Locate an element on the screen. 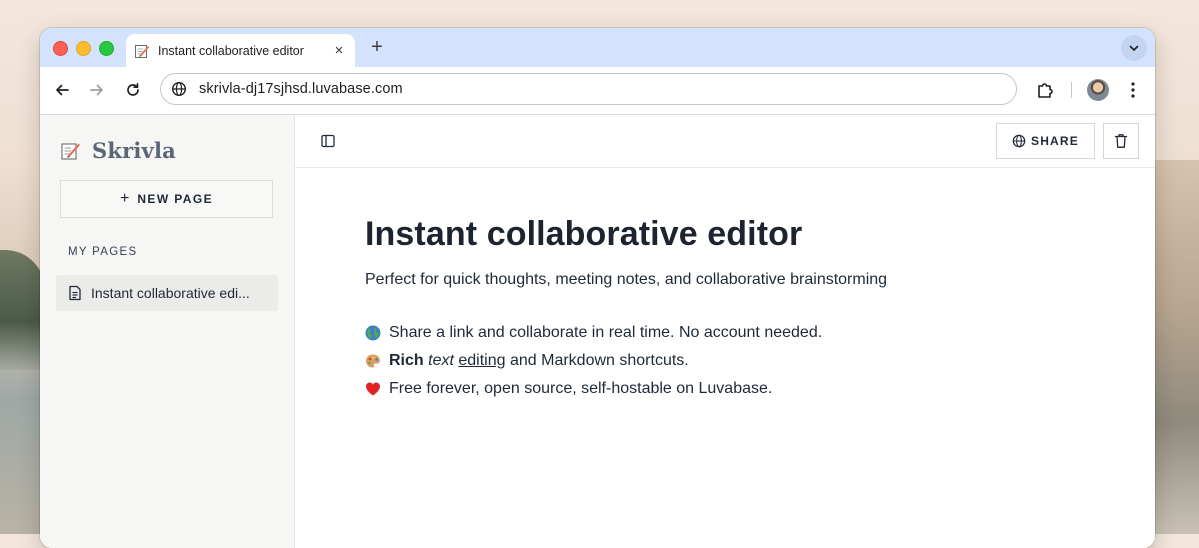 The image size is (1199, 548). trash-icon is located at coordinates (1121, 141).